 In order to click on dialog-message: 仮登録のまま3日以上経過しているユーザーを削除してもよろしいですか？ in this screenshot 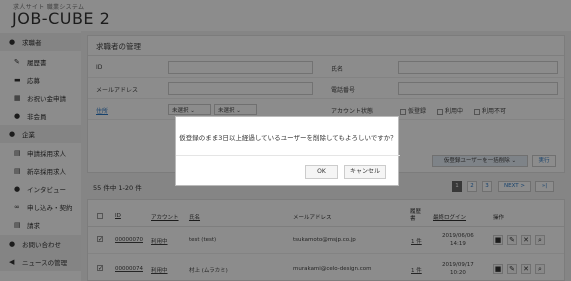, I will do `click(288, 138)`.